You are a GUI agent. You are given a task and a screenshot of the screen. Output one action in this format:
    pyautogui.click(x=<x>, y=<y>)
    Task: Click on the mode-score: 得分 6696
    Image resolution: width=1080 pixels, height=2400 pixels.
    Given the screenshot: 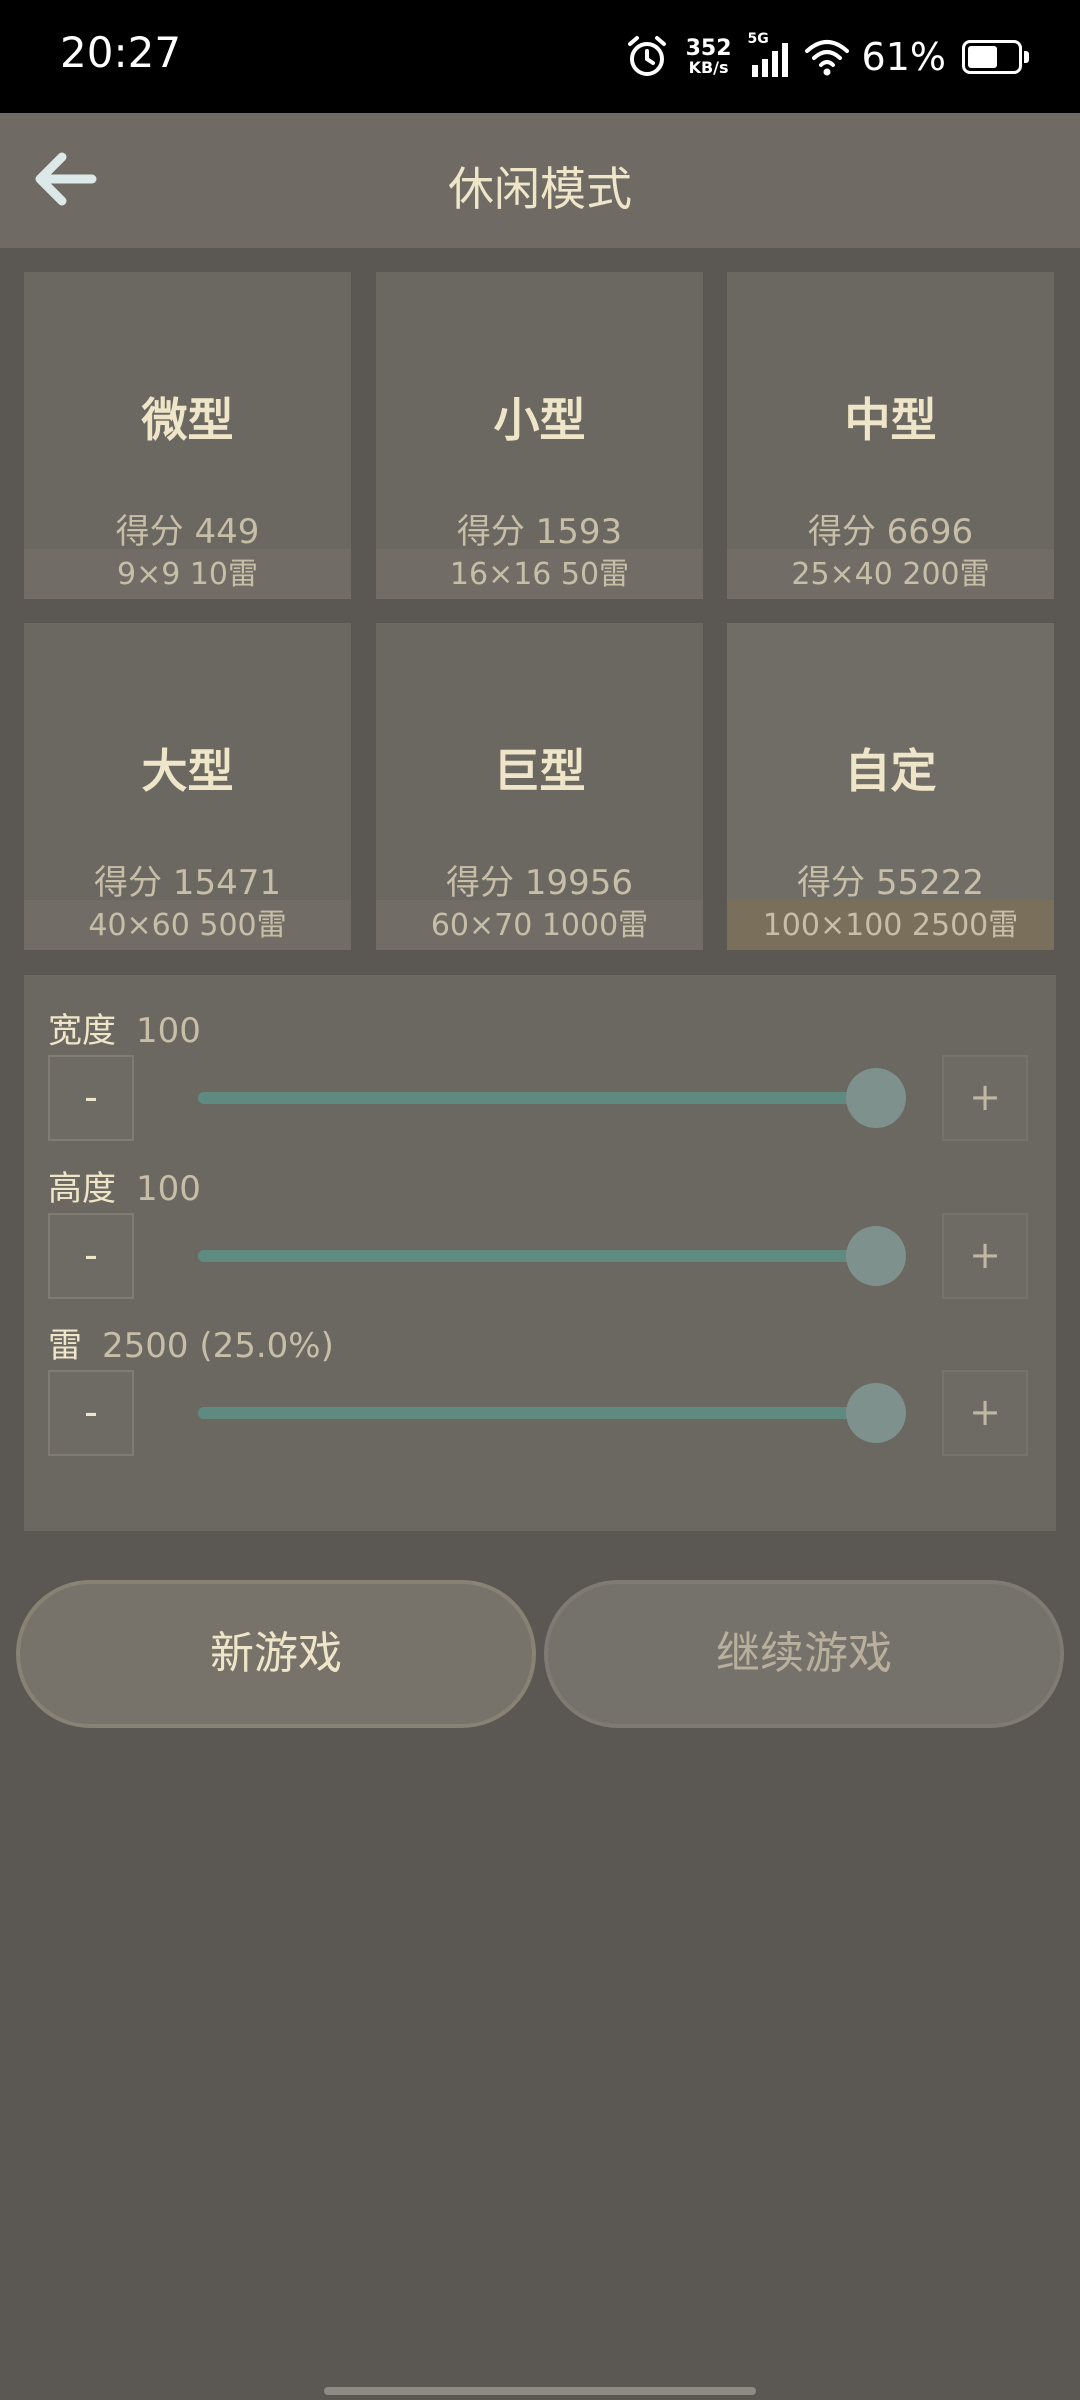 What is the action you would take?
    pyautogui.click(x=890, y=532)
    